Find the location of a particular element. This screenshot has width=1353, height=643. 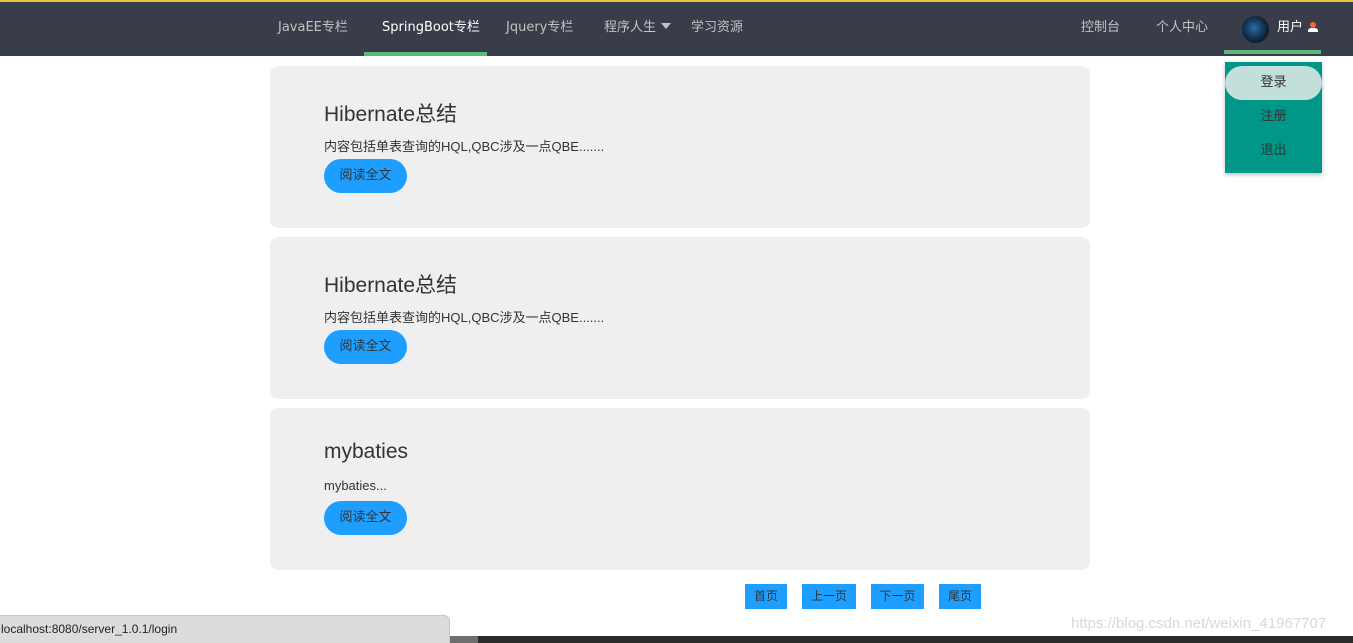

nav-item-resources: 学习资源 is located at coordinates (717, 29).